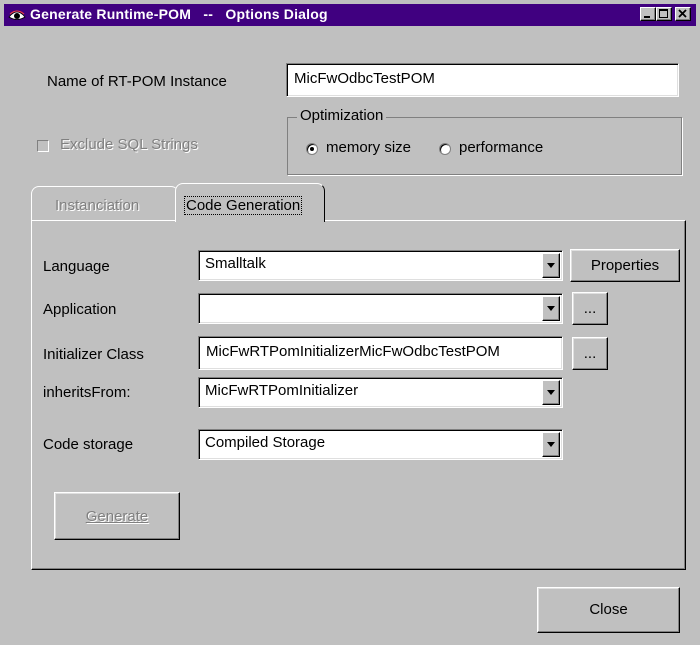 The image size is (700, 645). Describe the element at coordinates (312, 149) in the screenshot. I see `memory-size-radio` at that location.